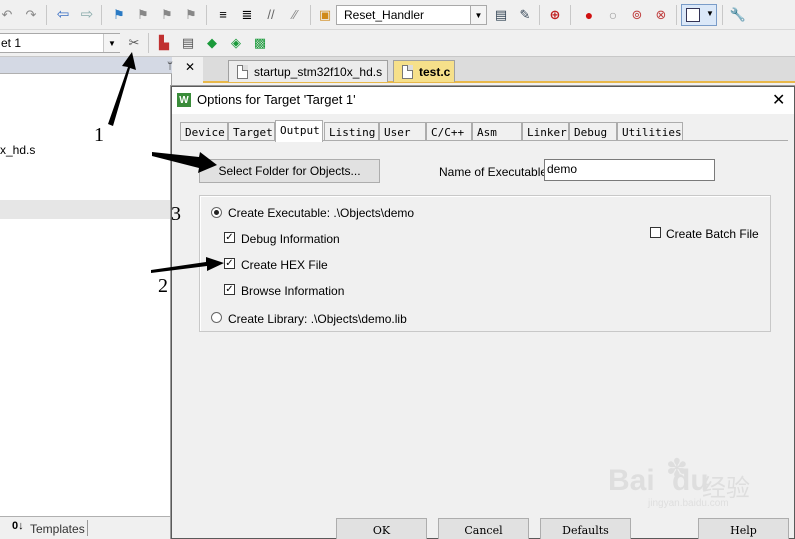 Image resolution: width=795 pixels, height=539 pixels. Describe the element at coordinates (397, 43) in the screenshot. I see `build-toolbar: et 1 ▼ ✂ ▙ ▤ ◆ ◈ ▩` at that location.